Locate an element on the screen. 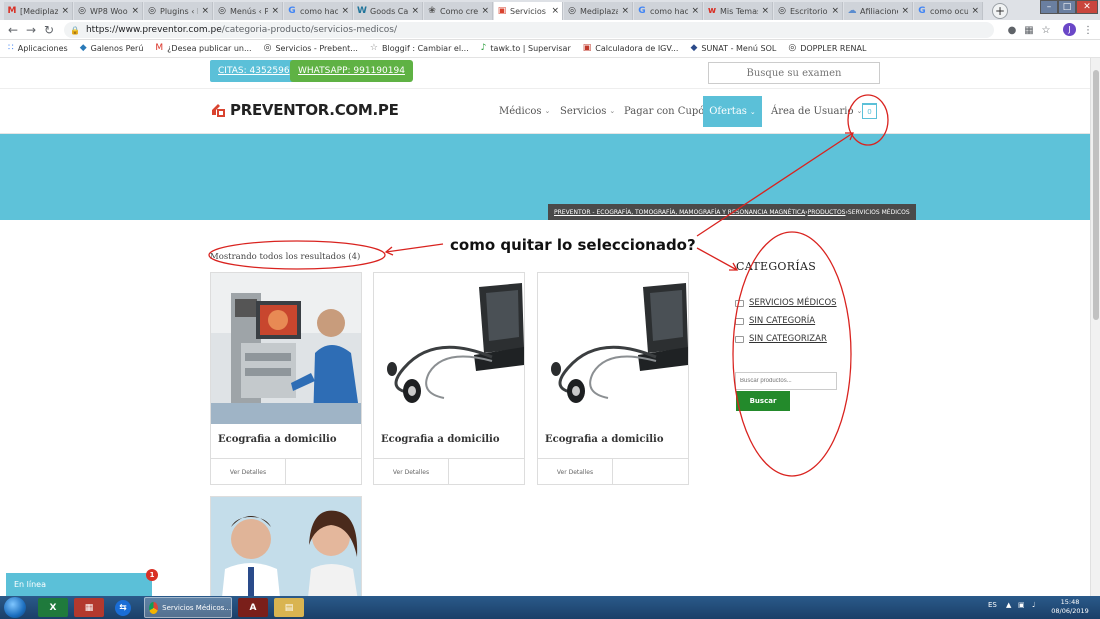 This screenshot has width=1100, height=619. search-button: Buscar is located at coordinates (763, 401).